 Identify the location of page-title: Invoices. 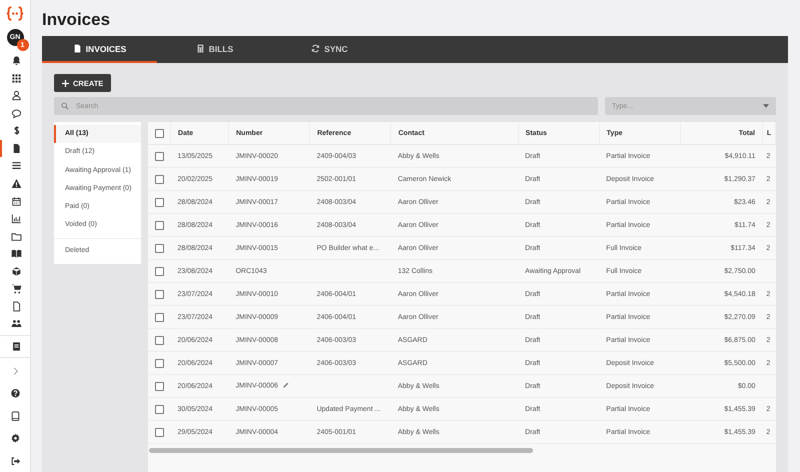
(77, 20).